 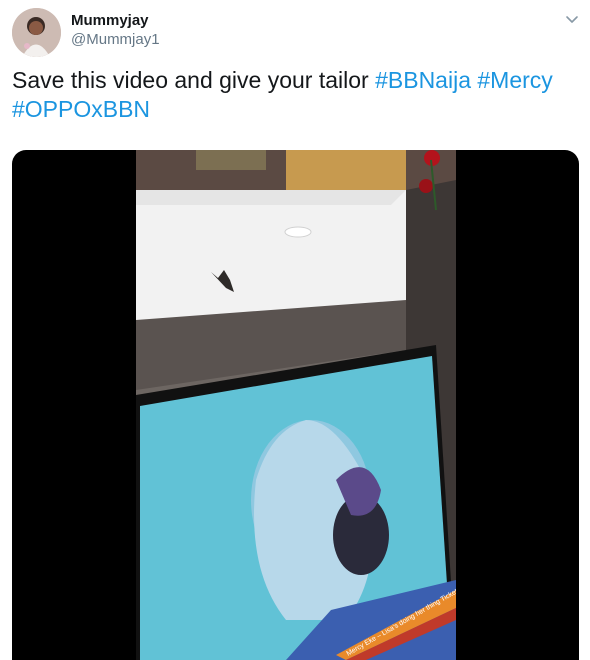 I want to click on avatar, so click(x=36, y=32).